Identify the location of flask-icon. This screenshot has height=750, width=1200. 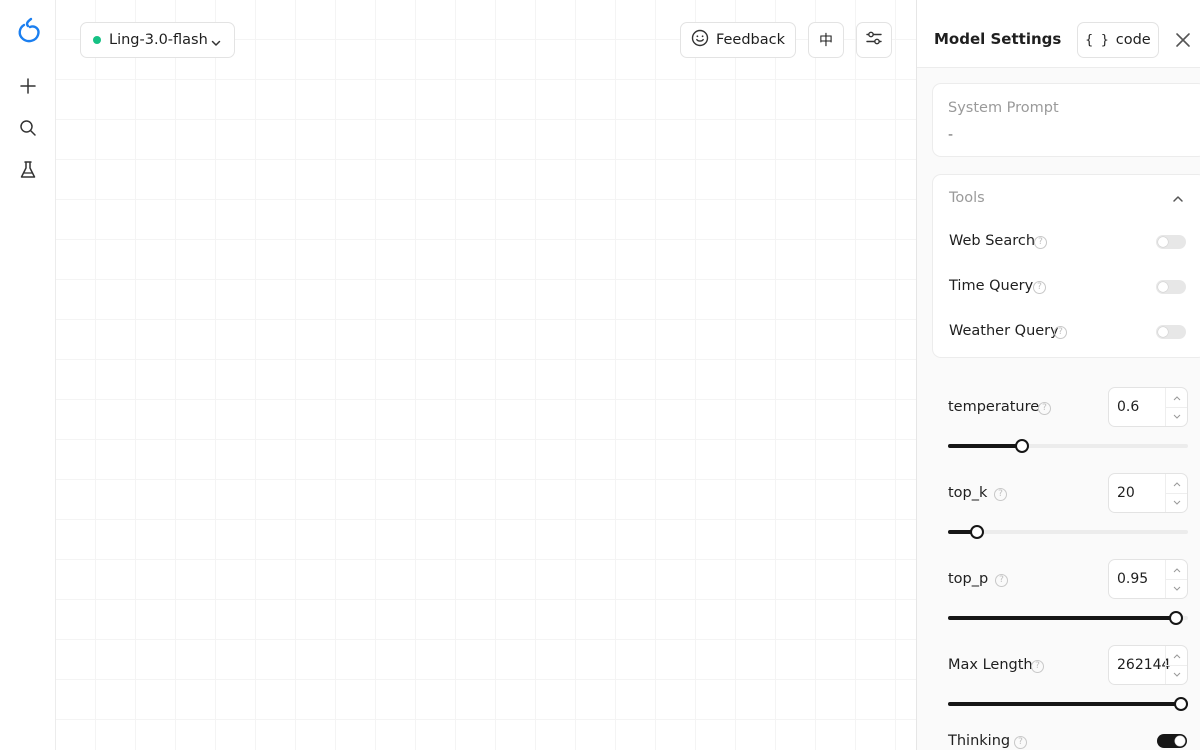
(28, 170).